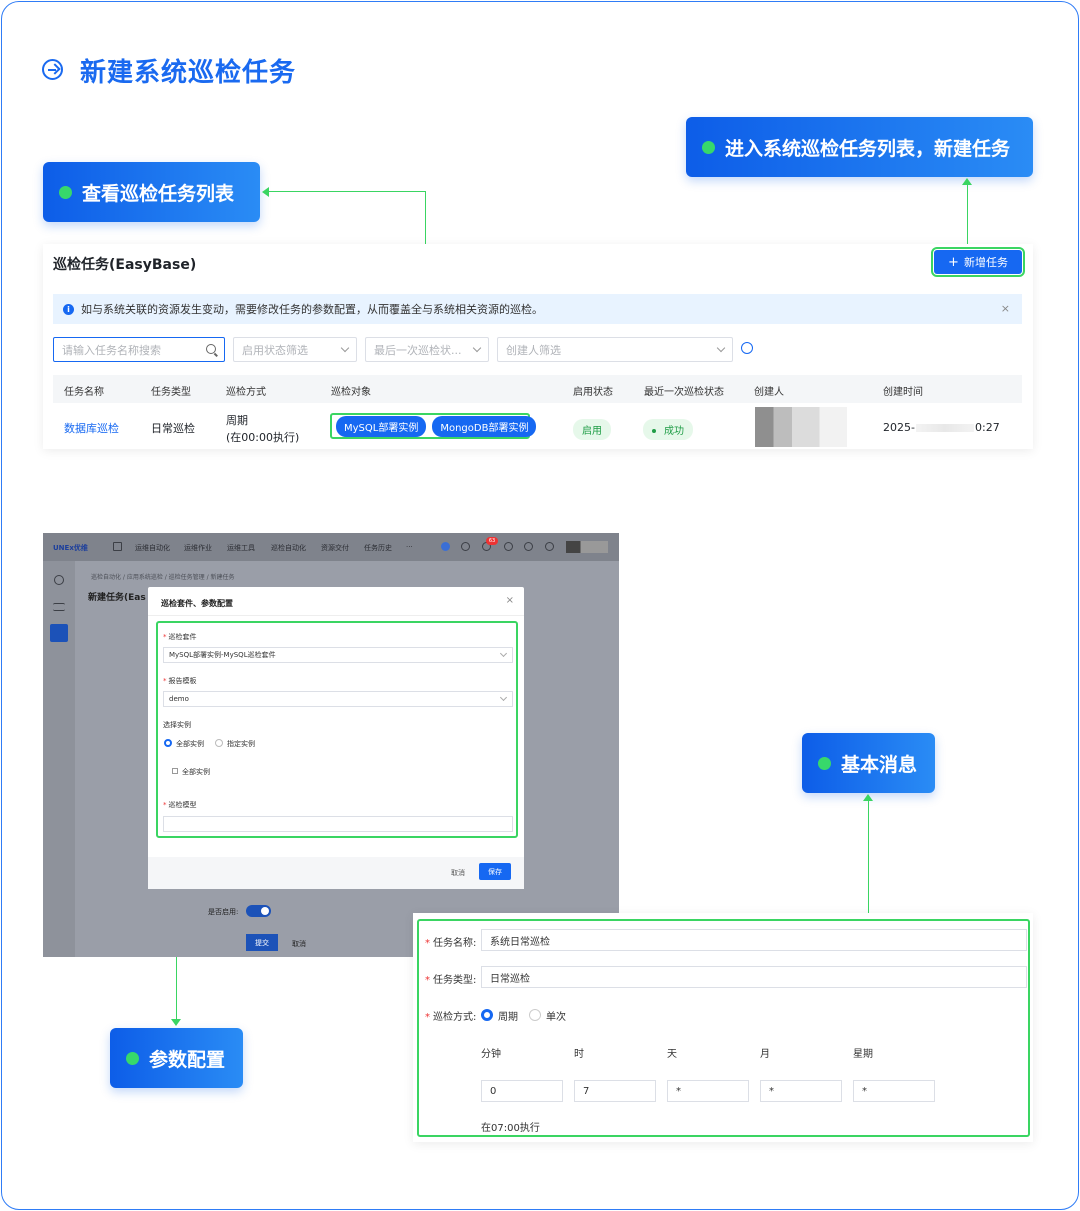  I want to click on modal-footer: 取消 保存, so click(336, 873).